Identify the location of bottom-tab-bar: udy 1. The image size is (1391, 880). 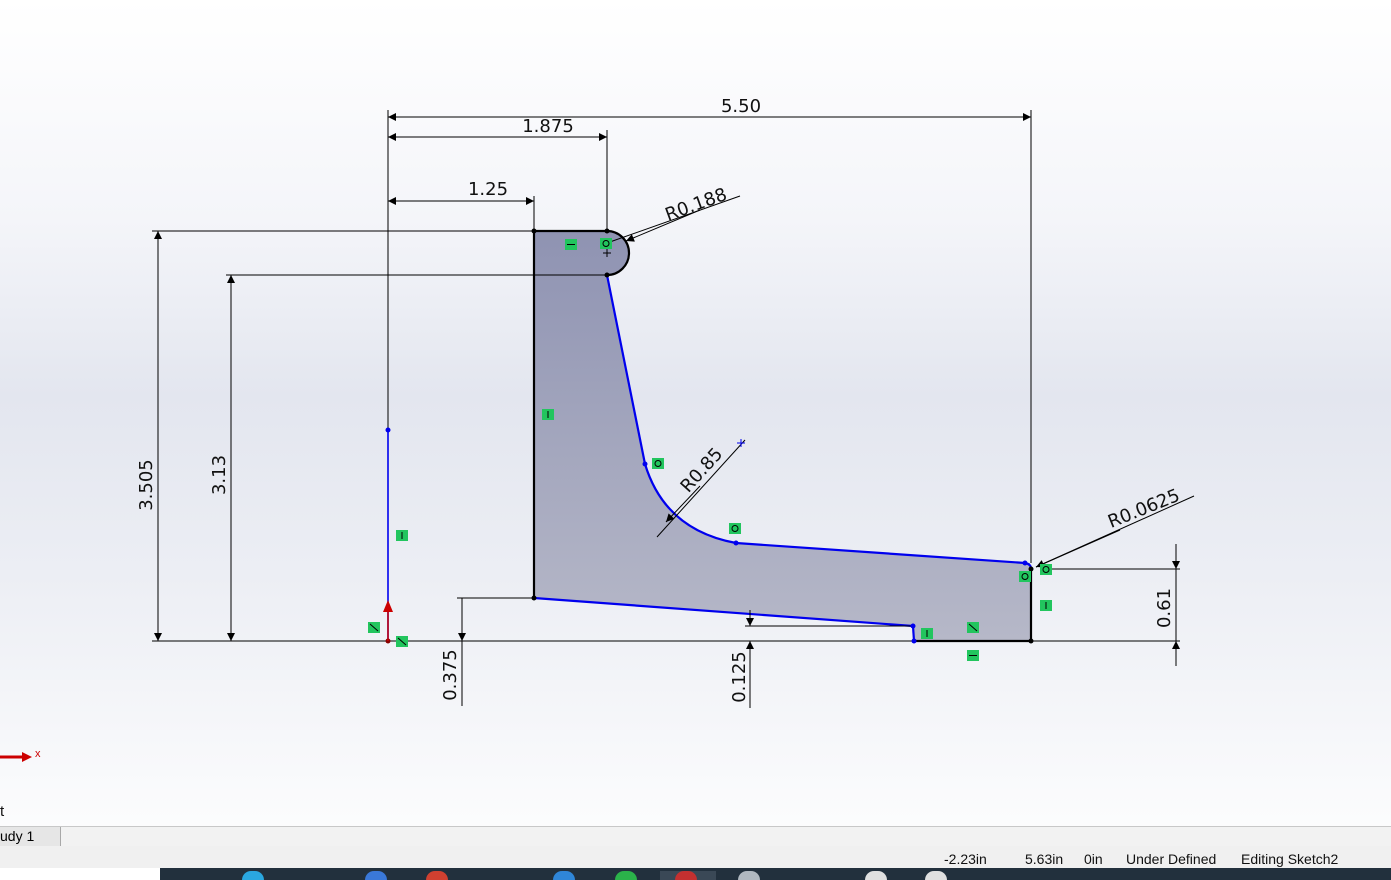
(695, 837).